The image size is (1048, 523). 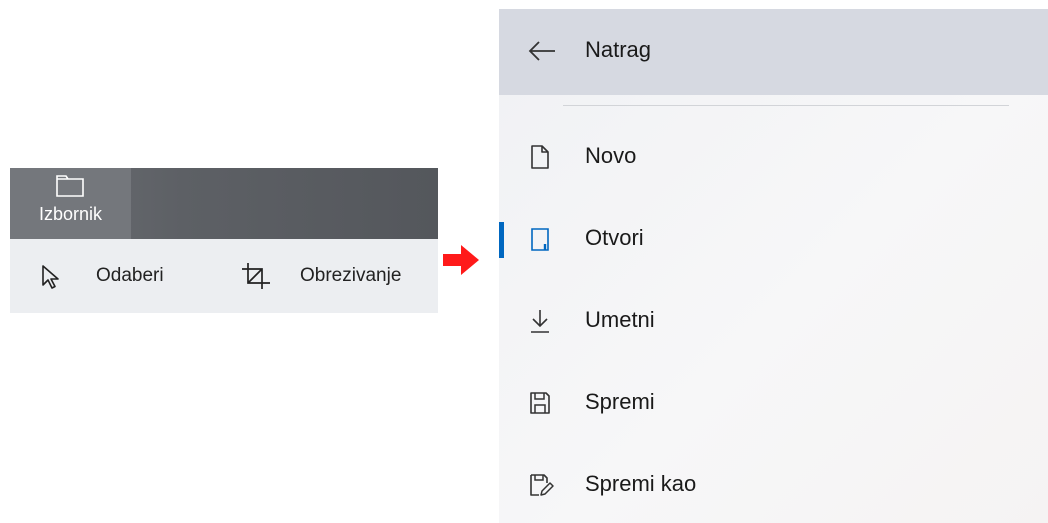 What do you see at coordinates (258, 276) in the screenshot?
I see `crop-icon` at bounding box center [258, 276].